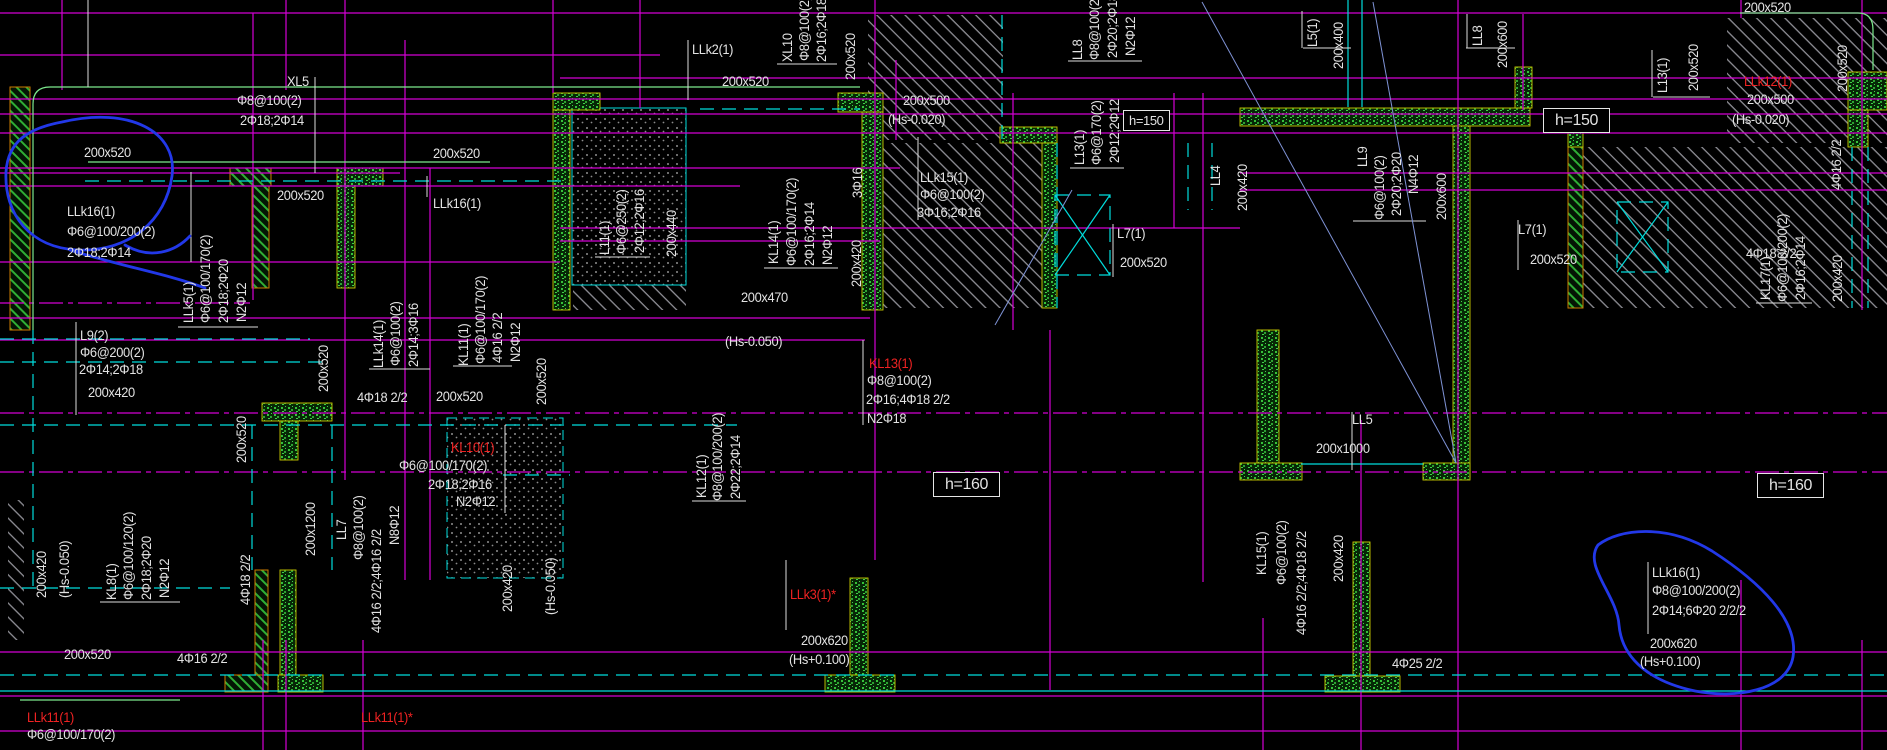 The width and height of the screenshot is (1887, 750). Describe the element at coordinates (604, 237) in the screenshot. I see `beam-annotation: L11(1)` at that location.